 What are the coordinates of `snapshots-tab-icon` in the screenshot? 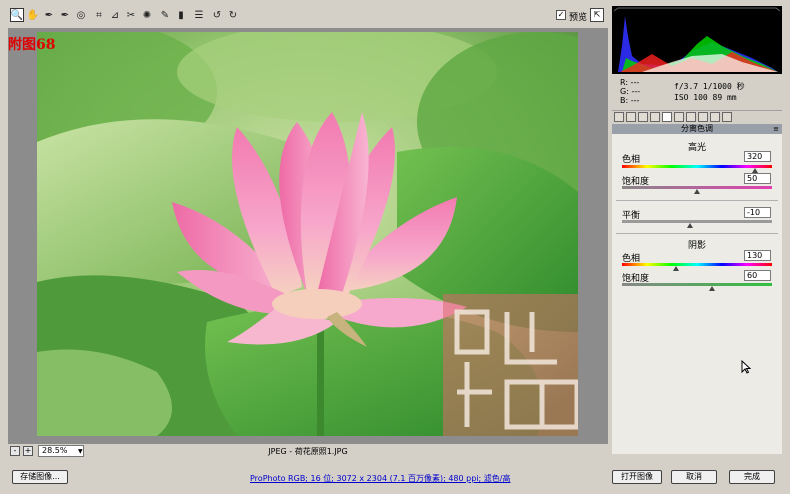 It's located at (727, 117).